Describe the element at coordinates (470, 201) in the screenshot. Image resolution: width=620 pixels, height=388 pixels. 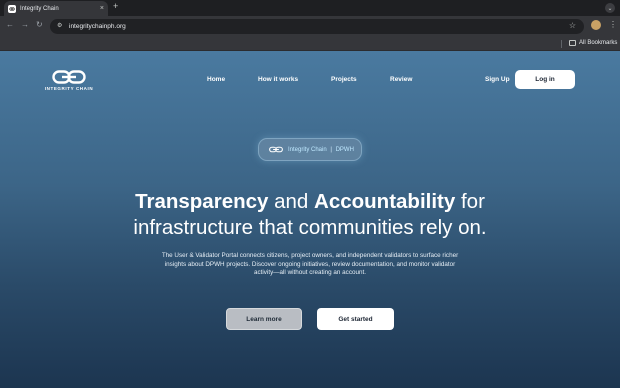
I see `headline-for: for` at that location.